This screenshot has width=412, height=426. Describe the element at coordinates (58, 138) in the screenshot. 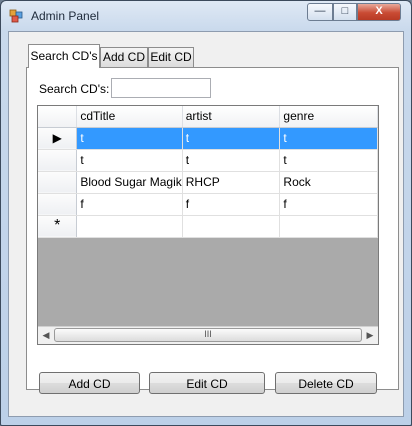

I see `current-row-indicator-icon: ▶` at that location.